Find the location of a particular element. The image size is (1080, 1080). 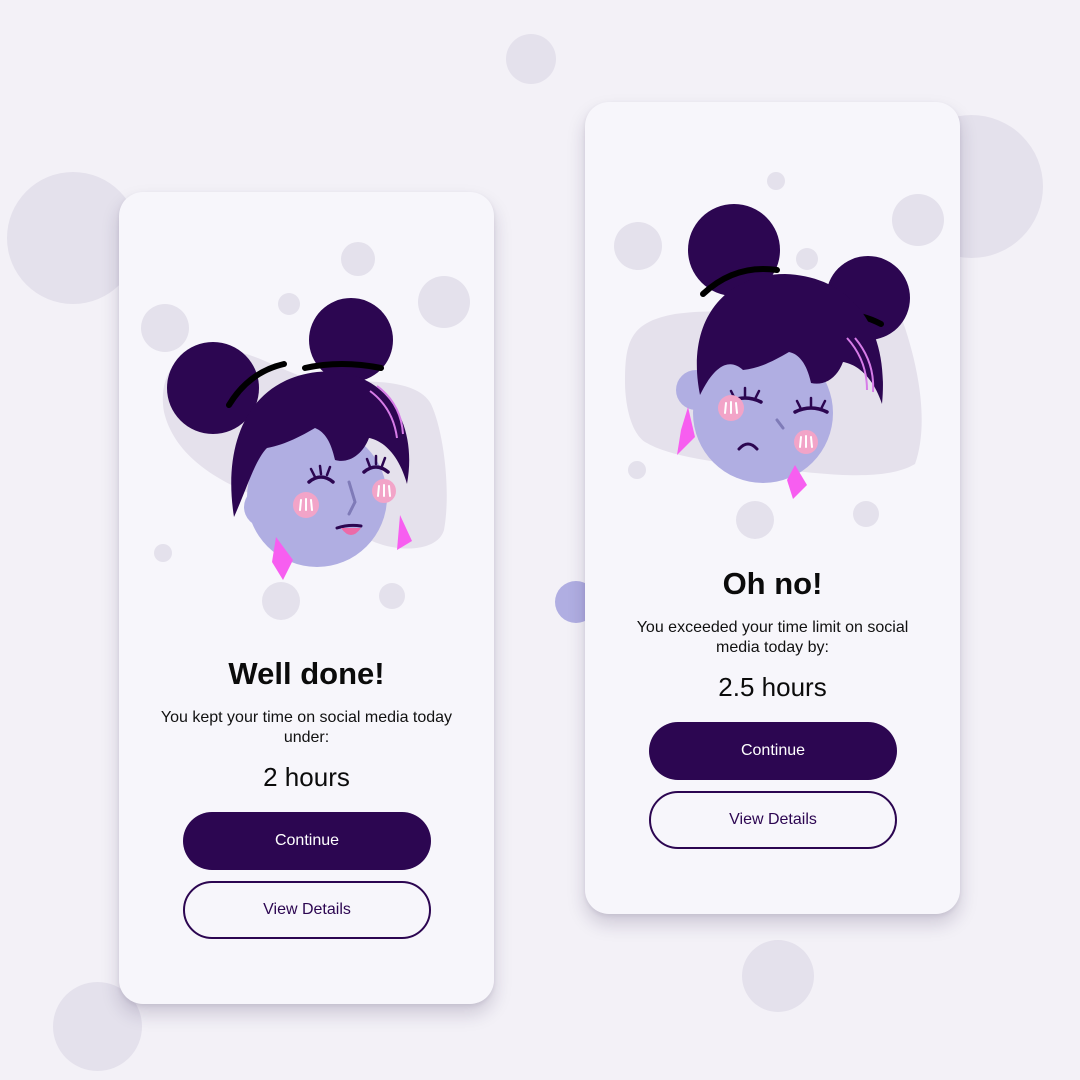

sad-girl-illustration is located at coordinates (779, 355).